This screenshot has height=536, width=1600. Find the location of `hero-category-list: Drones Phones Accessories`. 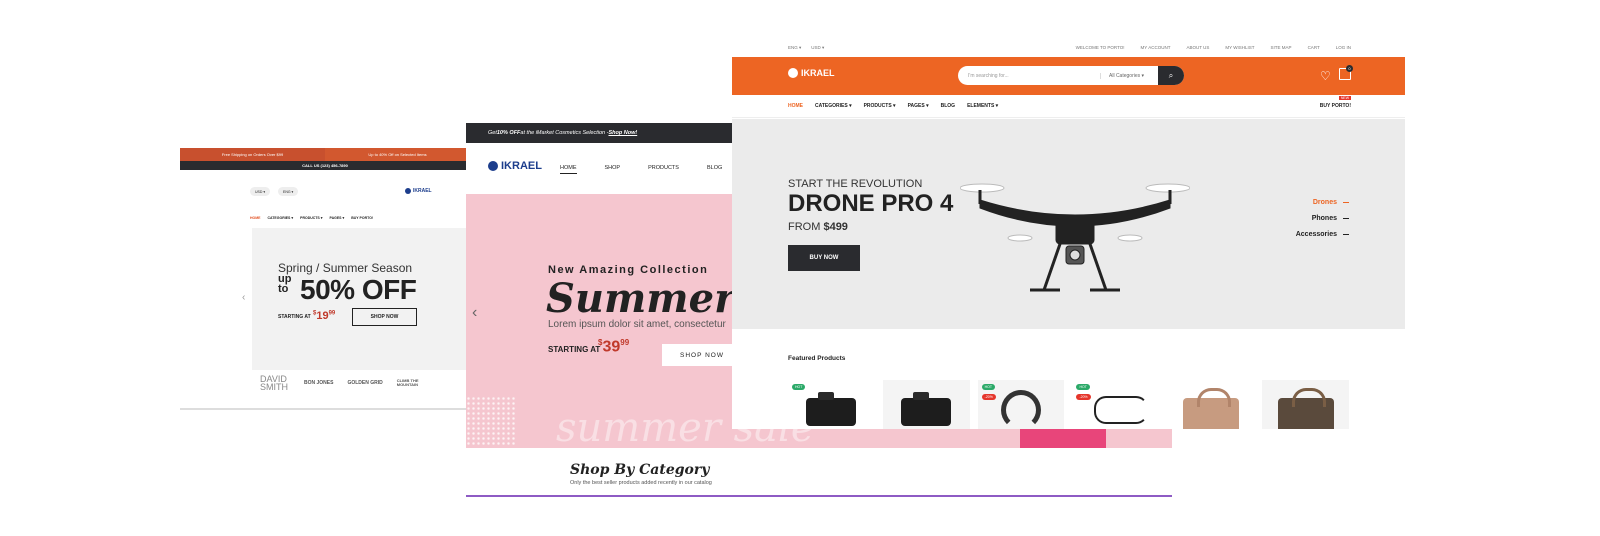

hero-category-list: Drones Phones Accessories is located at coordinates (1322, 218).